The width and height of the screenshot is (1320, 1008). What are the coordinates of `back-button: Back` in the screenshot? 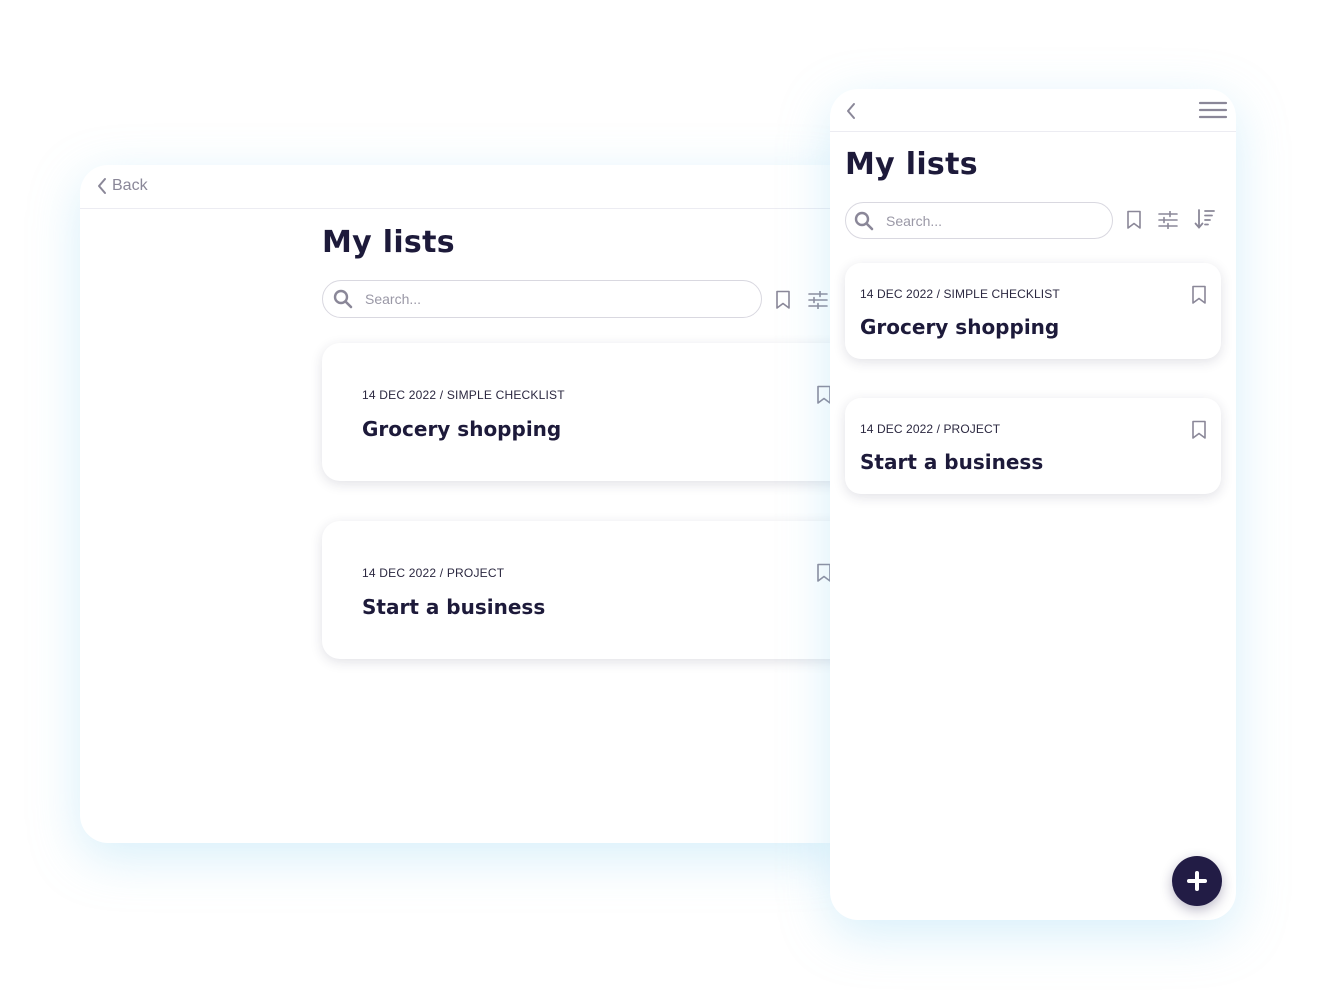 It's located at (122, 186).